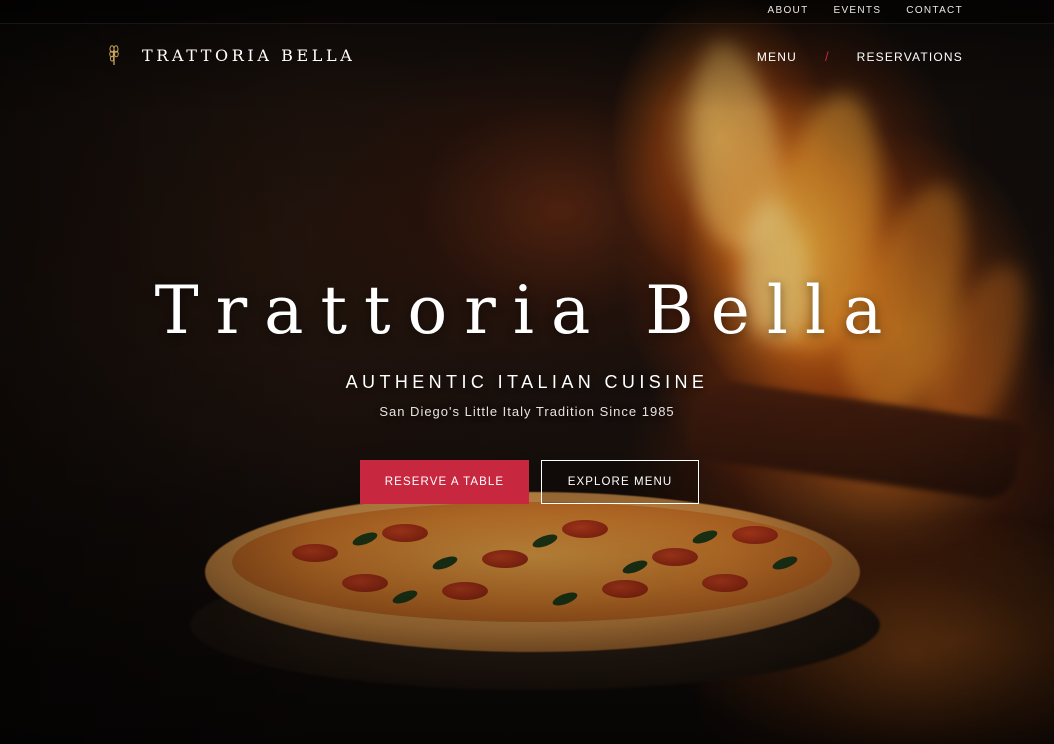  I want to click on fire-flame, so click(735, 145).